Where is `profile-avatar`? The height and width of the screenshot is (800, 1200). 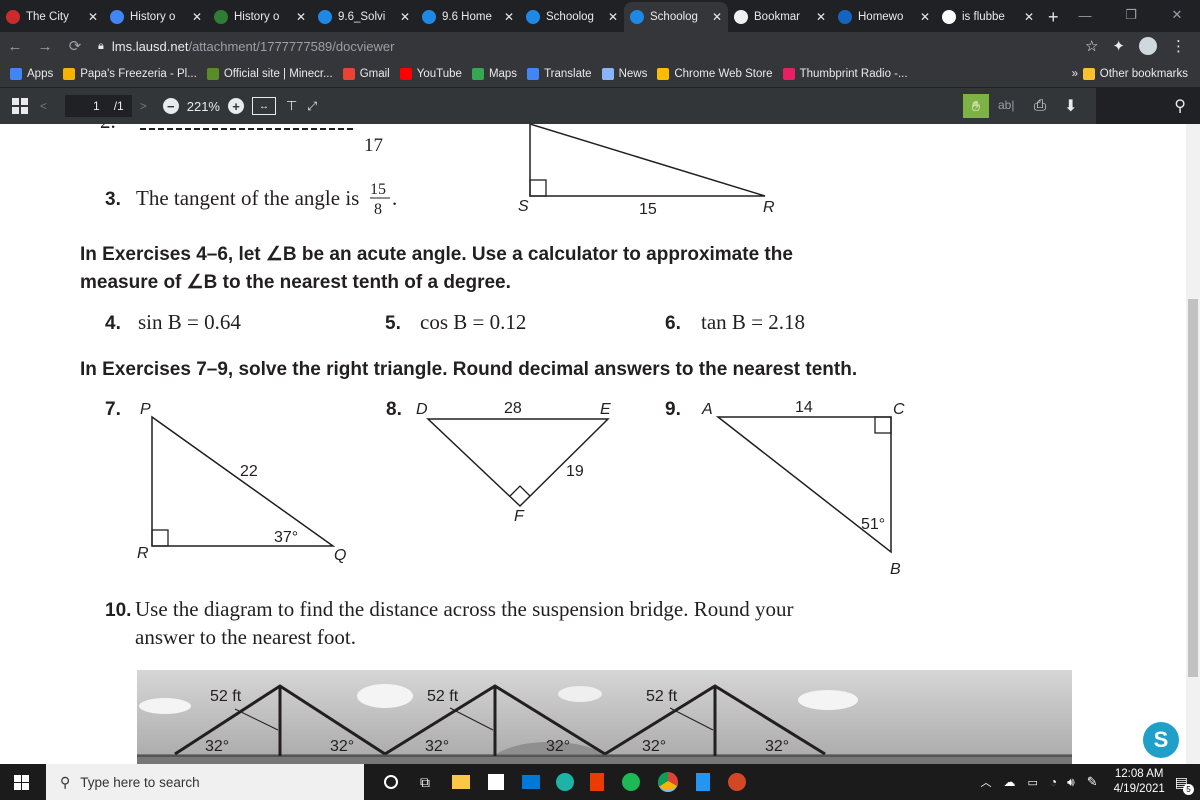 profile-avatar is located at coordinates (1148, 46).